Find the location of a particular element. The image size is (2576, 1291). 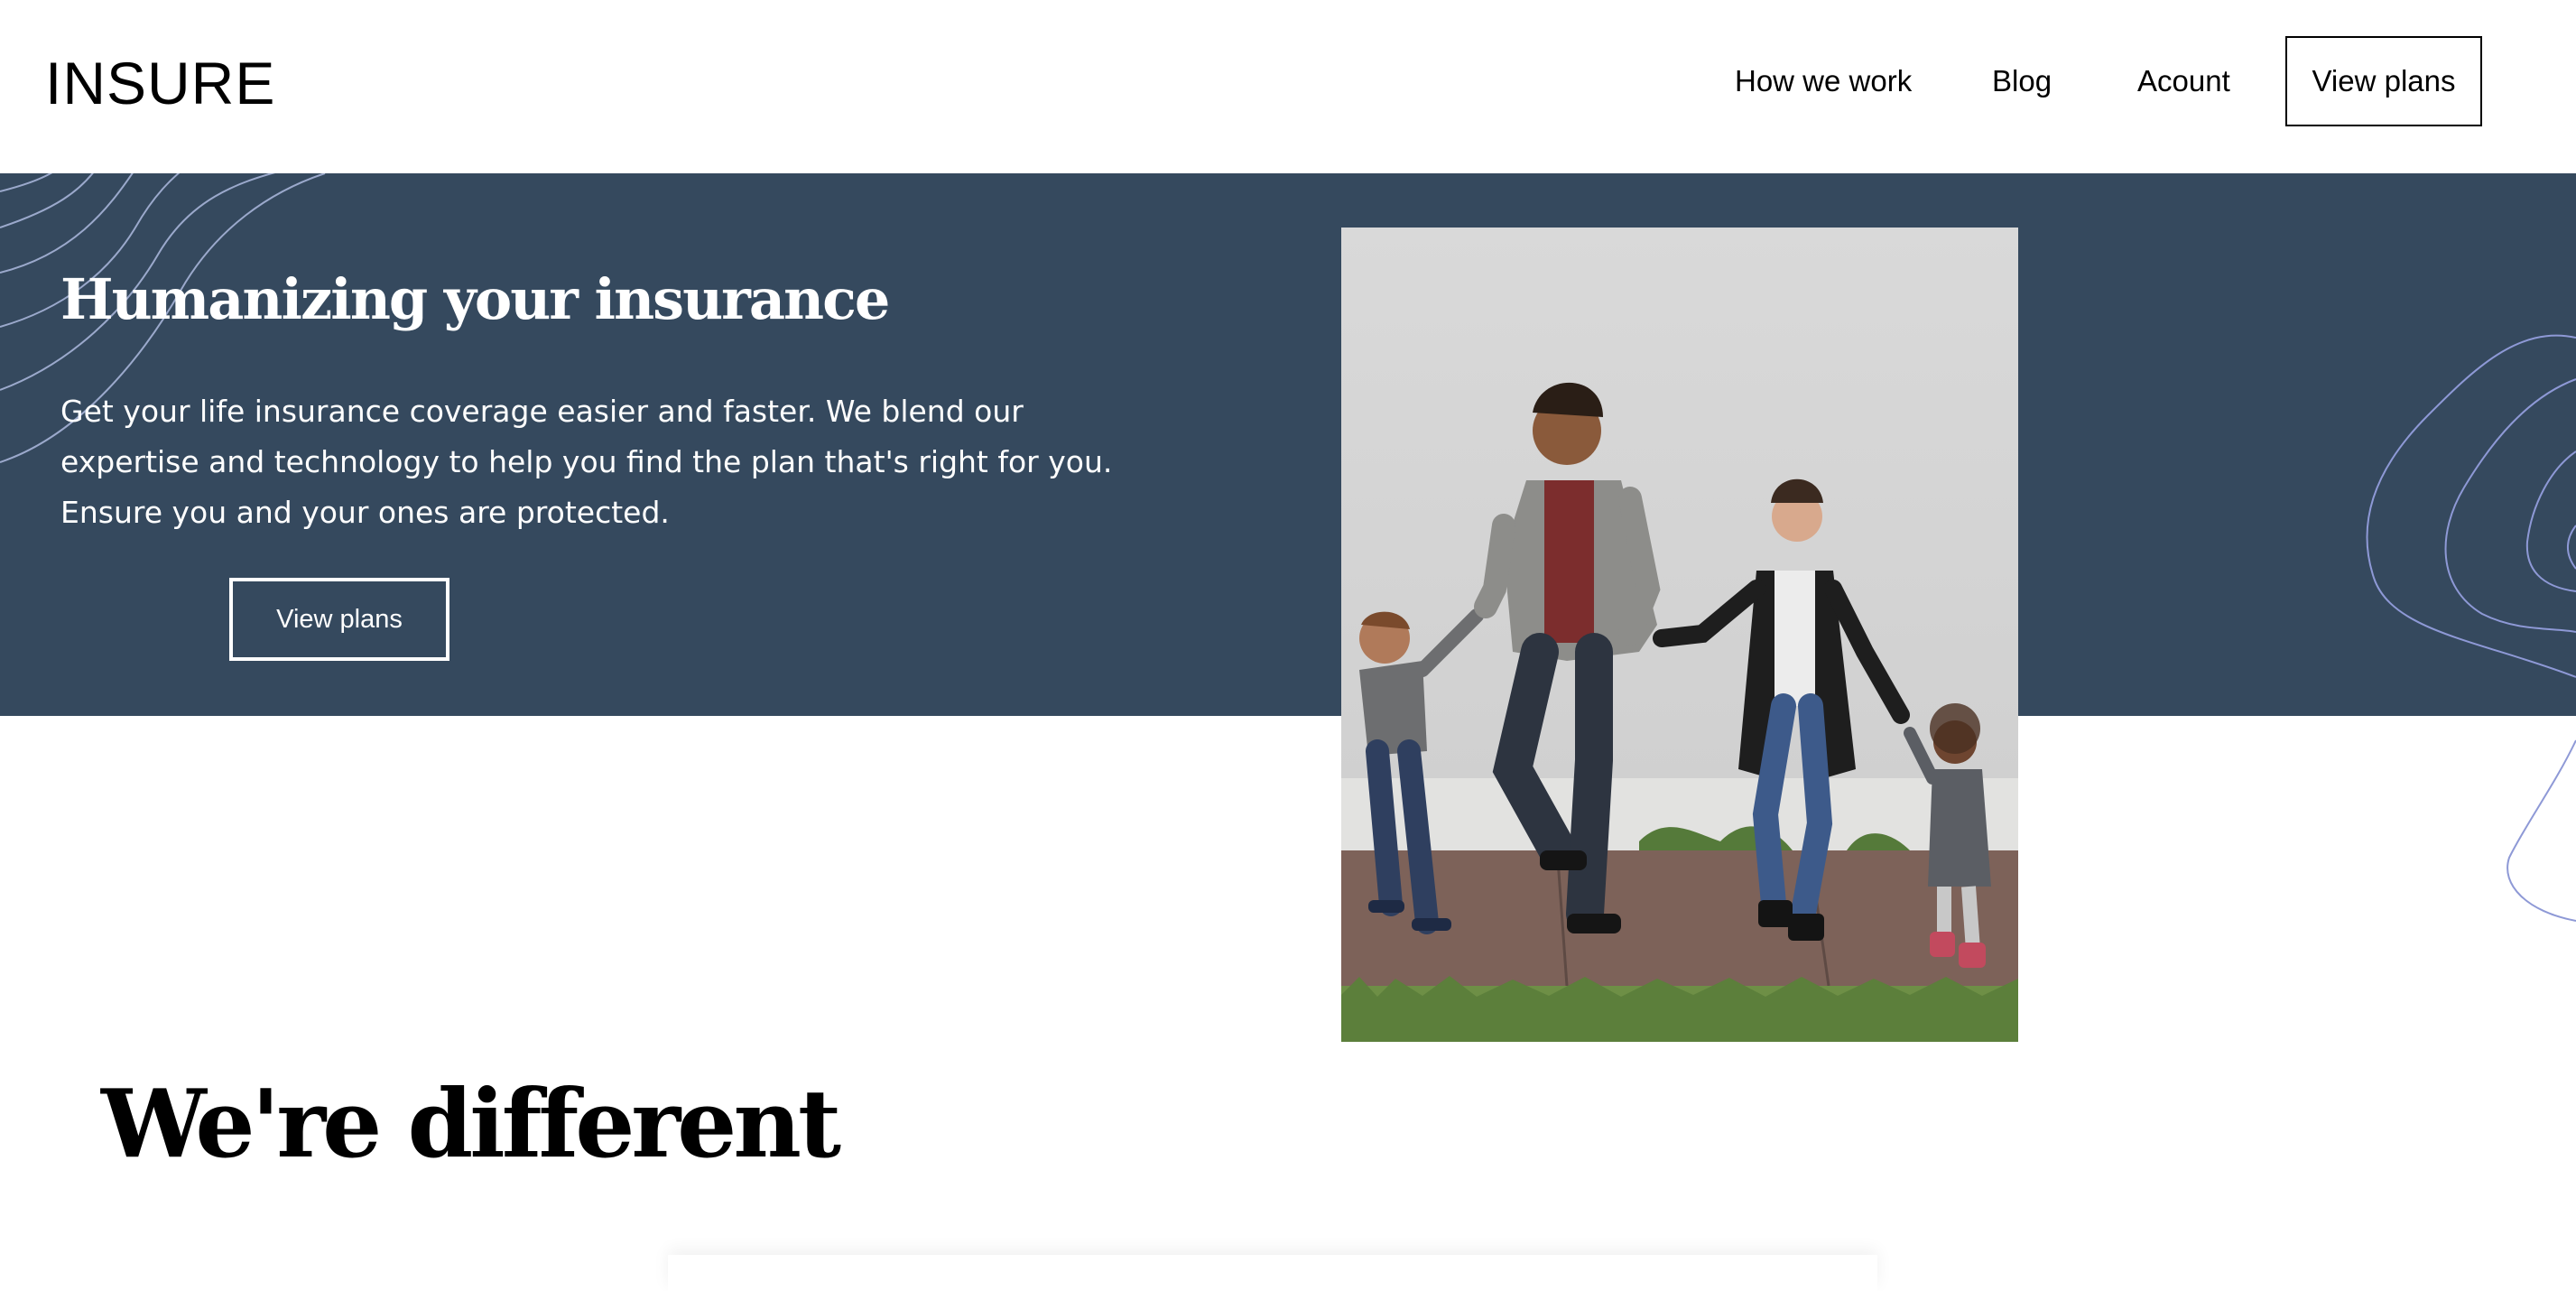

hero-title: Humanizing your insurance is located at coordinates (475, 299).